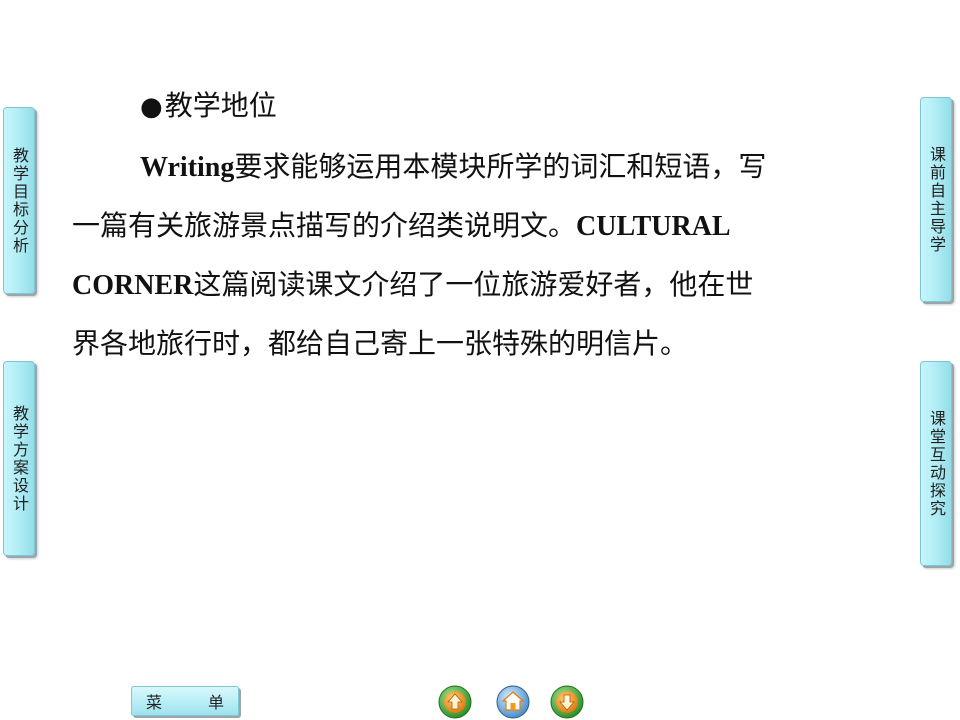 The image size is (960, 720). I want to click on arrow-down-icon, so click(567, 702).